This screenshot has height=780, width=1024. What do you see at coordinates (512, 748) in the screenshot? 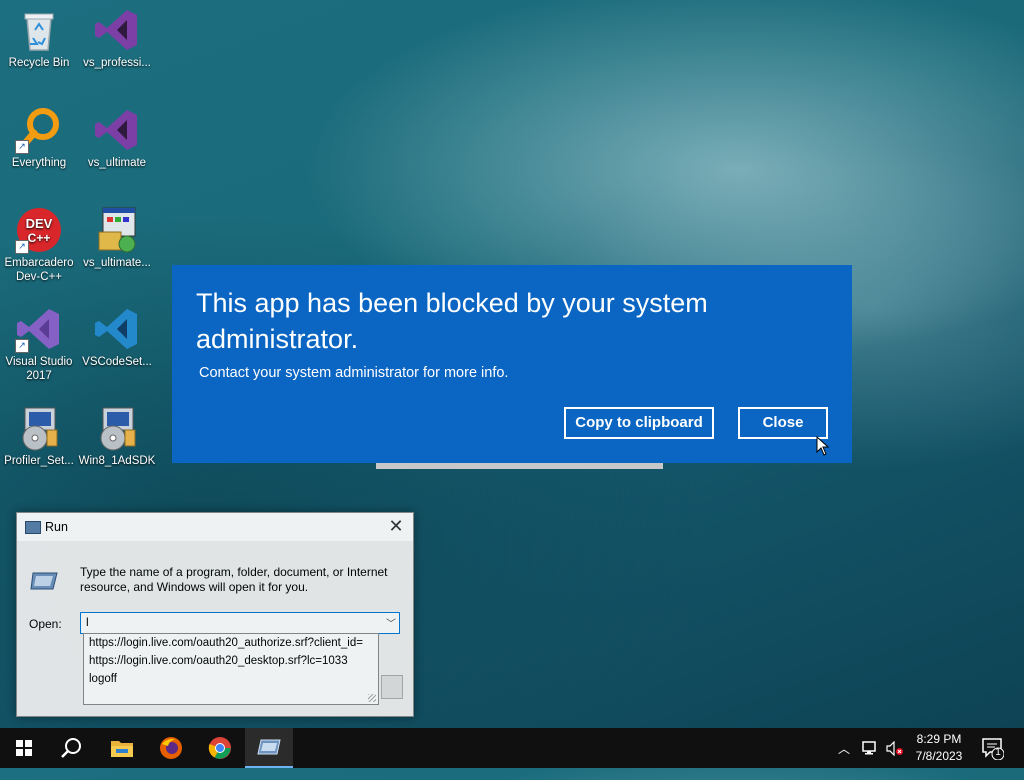
I see `taskbar: ︿ 8:29 PM 7/8/2023 1` at bounding box center [512, 748].